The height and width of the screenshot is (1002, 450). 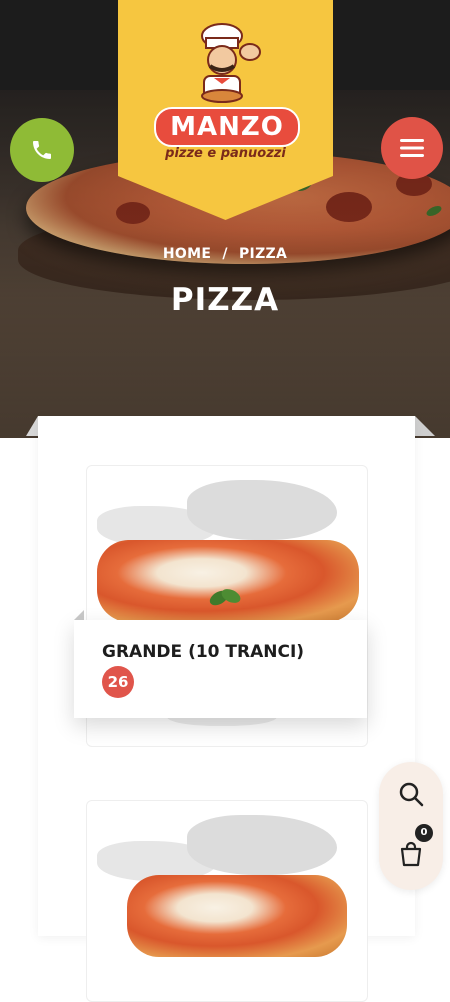 What do you see at coordinates (411, 794) in the screenshot?
I see `search-icon` at bounding box center [411, 794].